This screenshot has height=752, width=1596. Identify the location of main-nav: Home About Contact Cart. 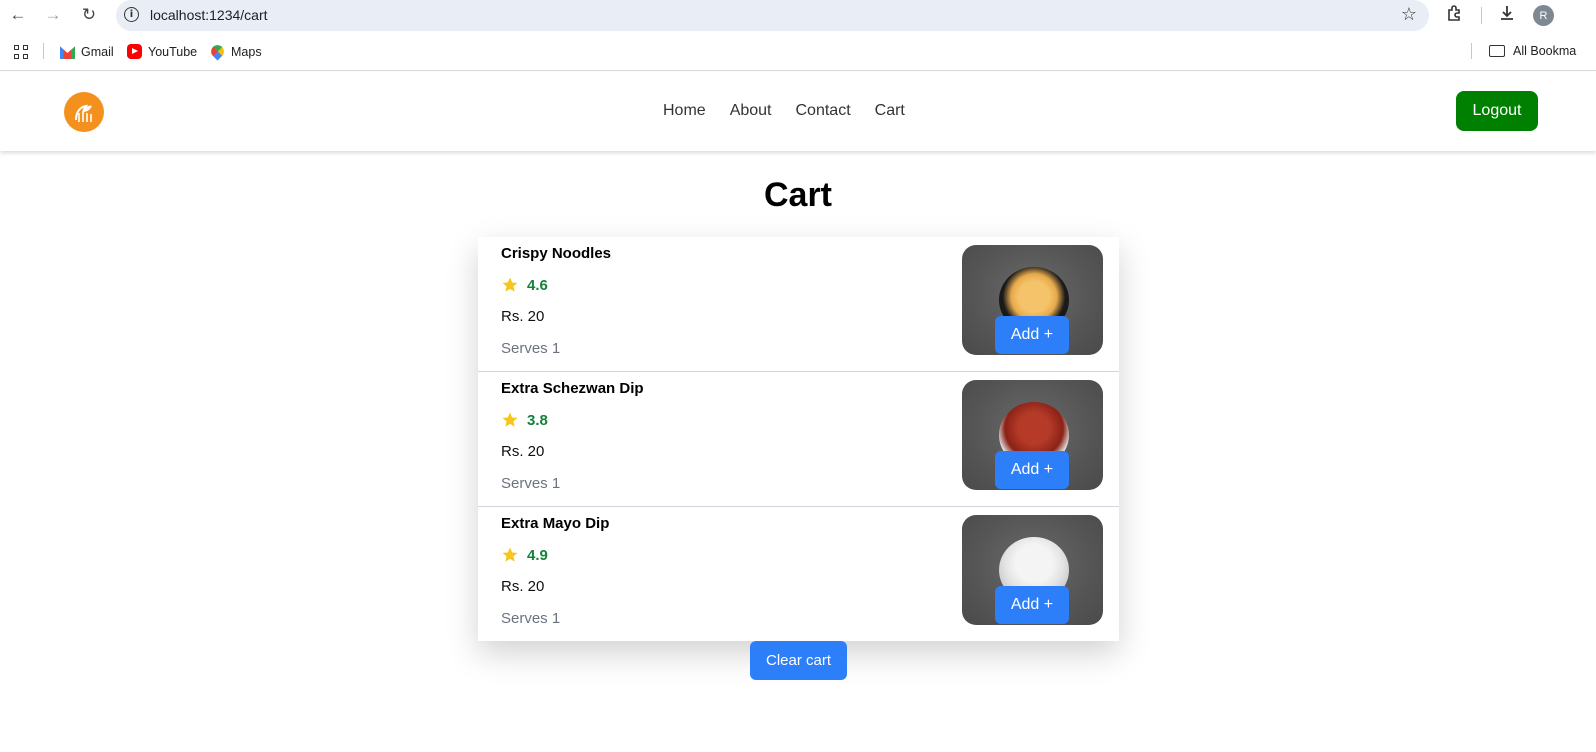
(796, 111).